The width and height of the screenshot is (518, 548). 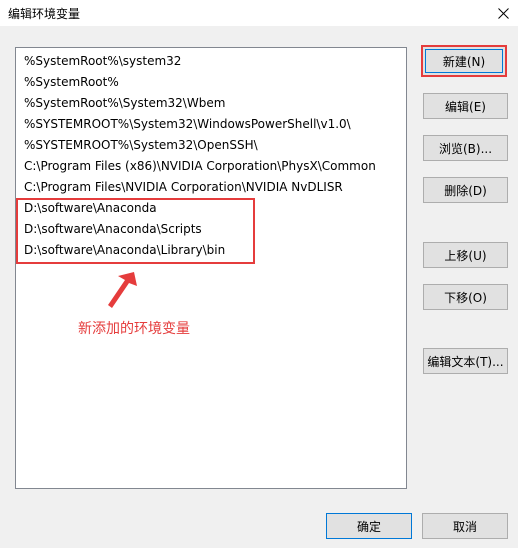 I want to click on title-bar: 编辑环境变量, so click(x=259, y=13).